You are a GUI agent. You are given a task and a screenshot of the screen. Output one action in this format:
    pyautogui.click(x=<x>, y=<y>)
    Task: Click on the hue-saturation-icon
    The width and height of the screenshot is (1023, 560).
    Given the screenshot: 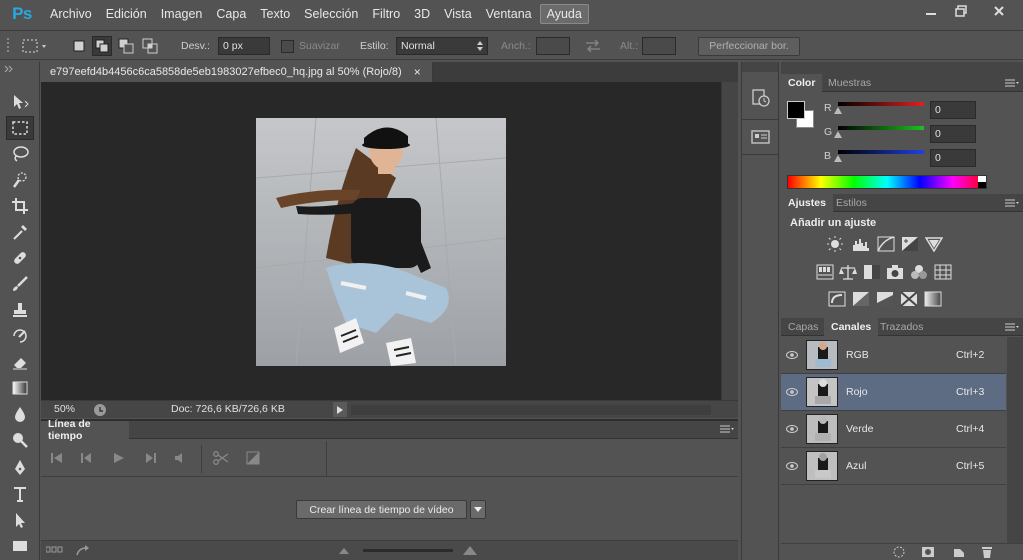 What is the action you would take?
    pyautogui.click(x=825, y=272)
    